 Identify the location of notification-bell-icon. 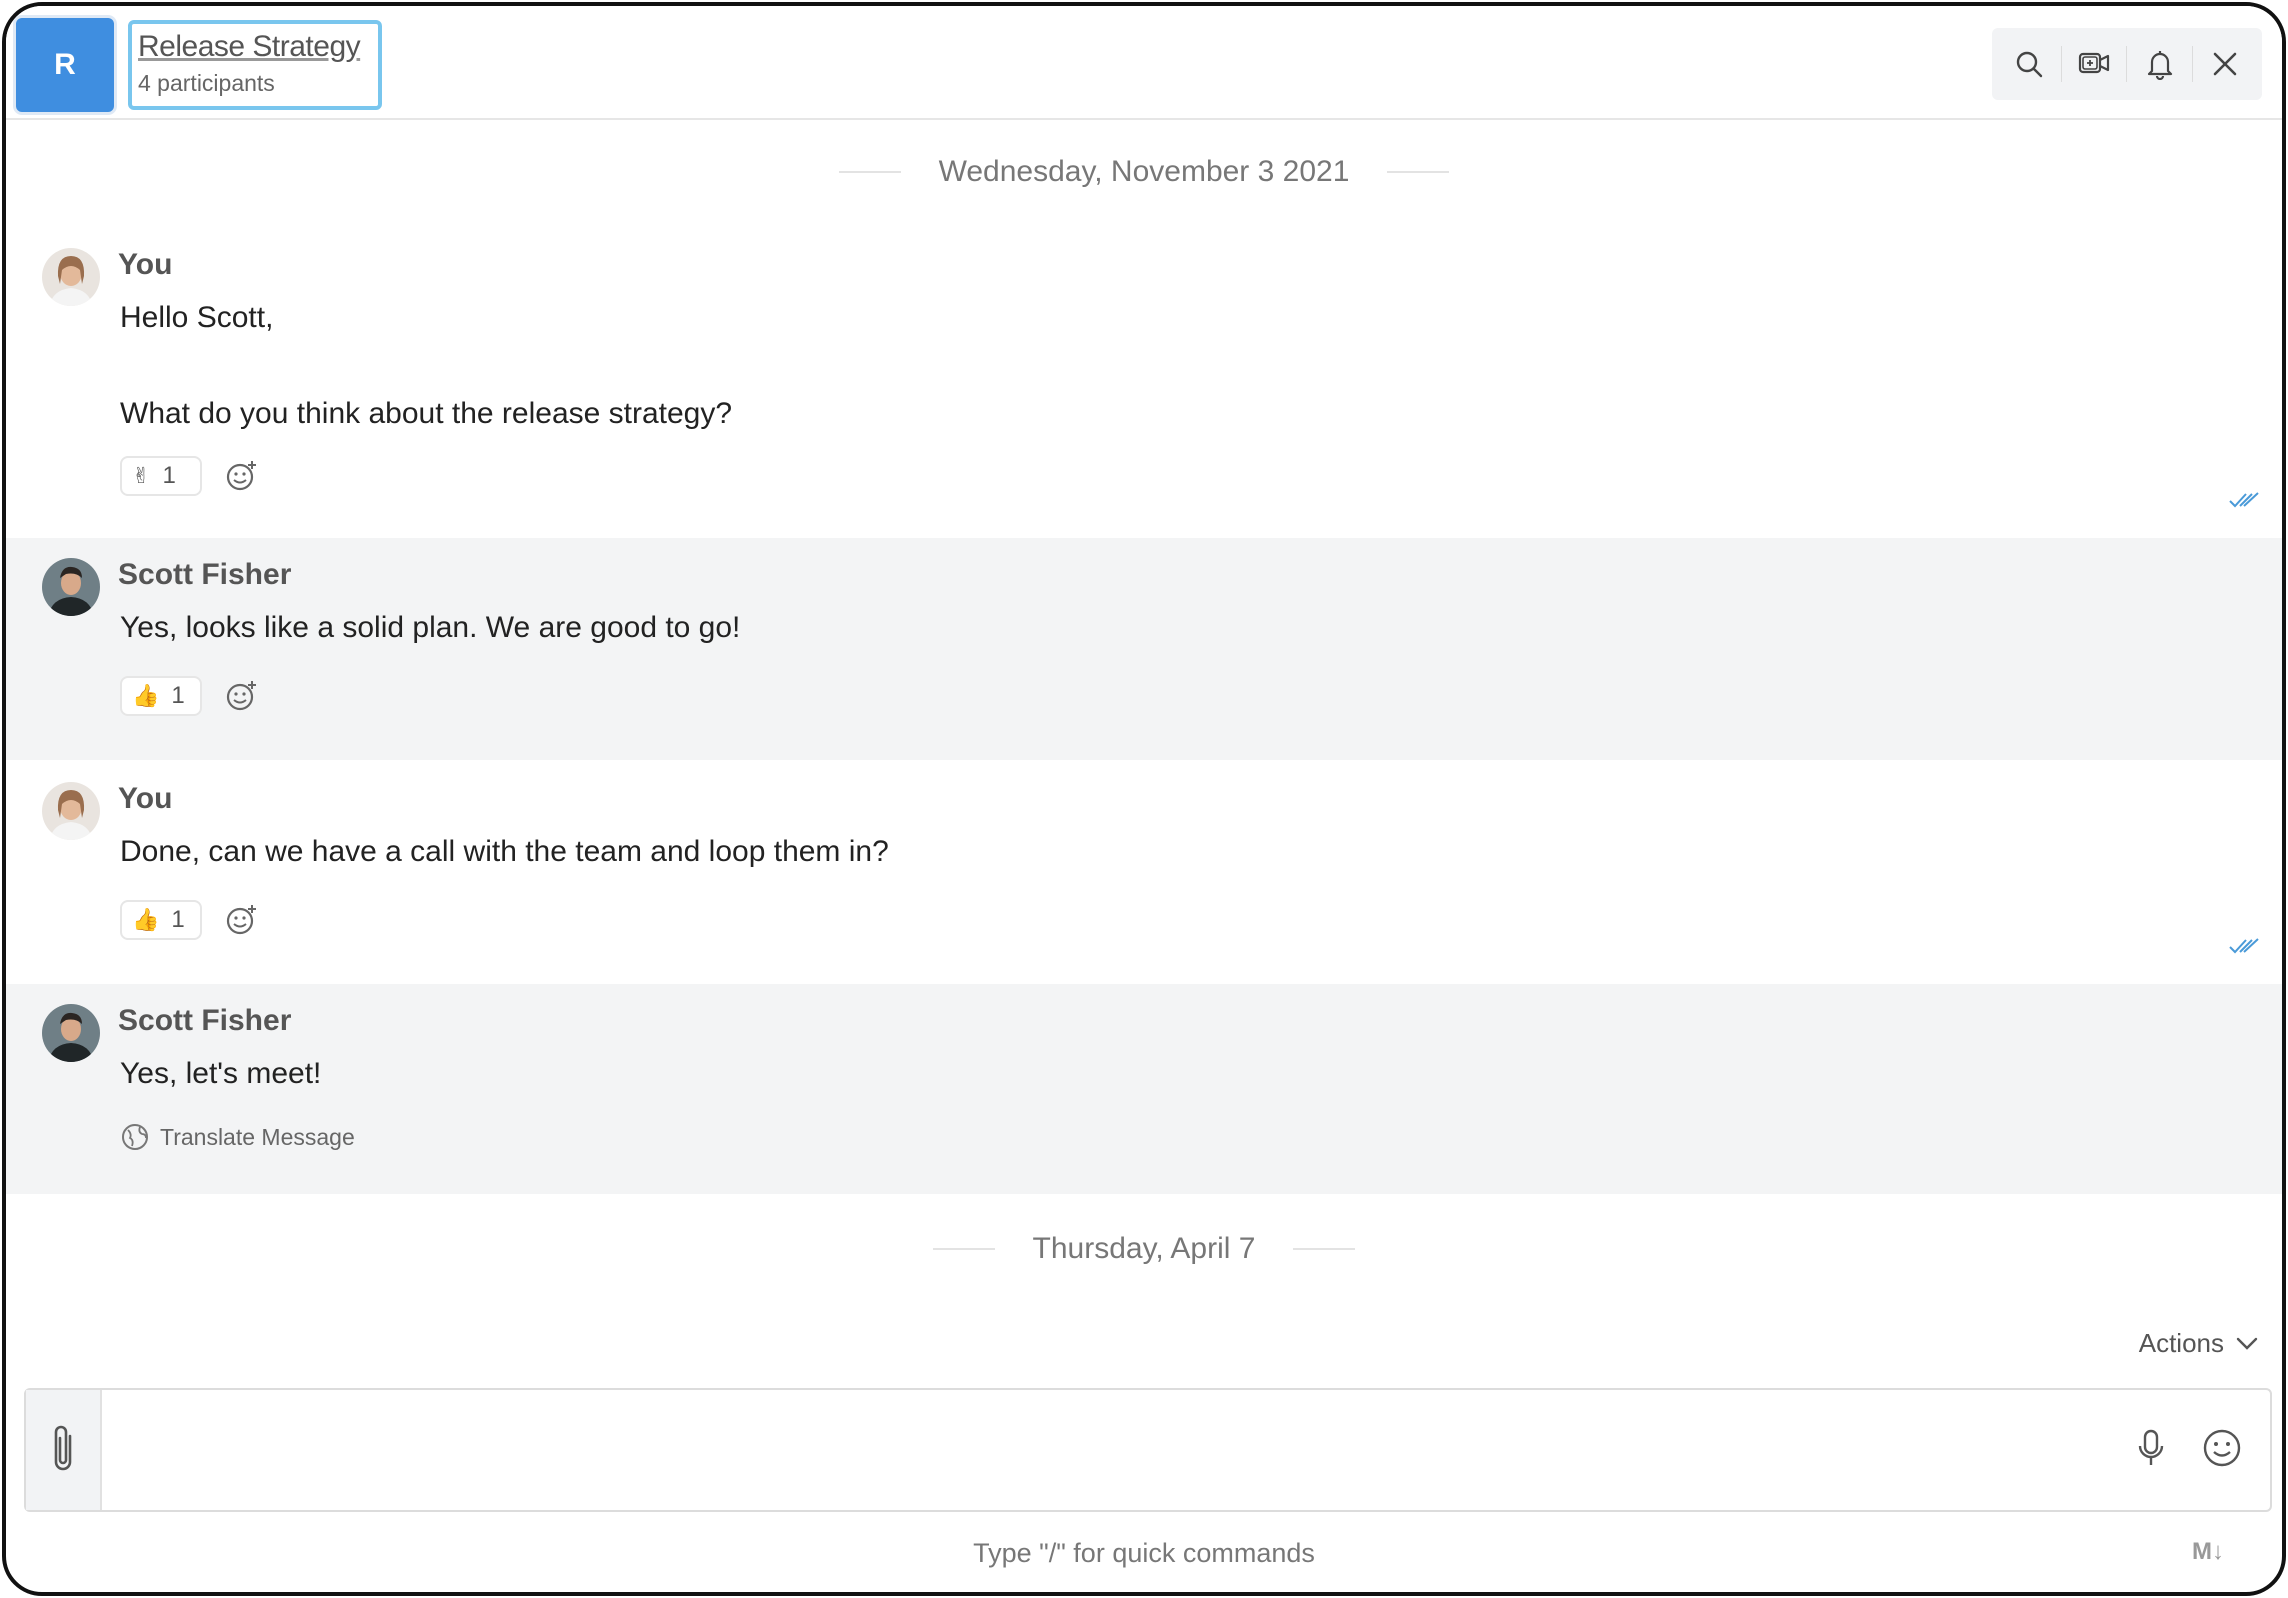
(2159, 65).